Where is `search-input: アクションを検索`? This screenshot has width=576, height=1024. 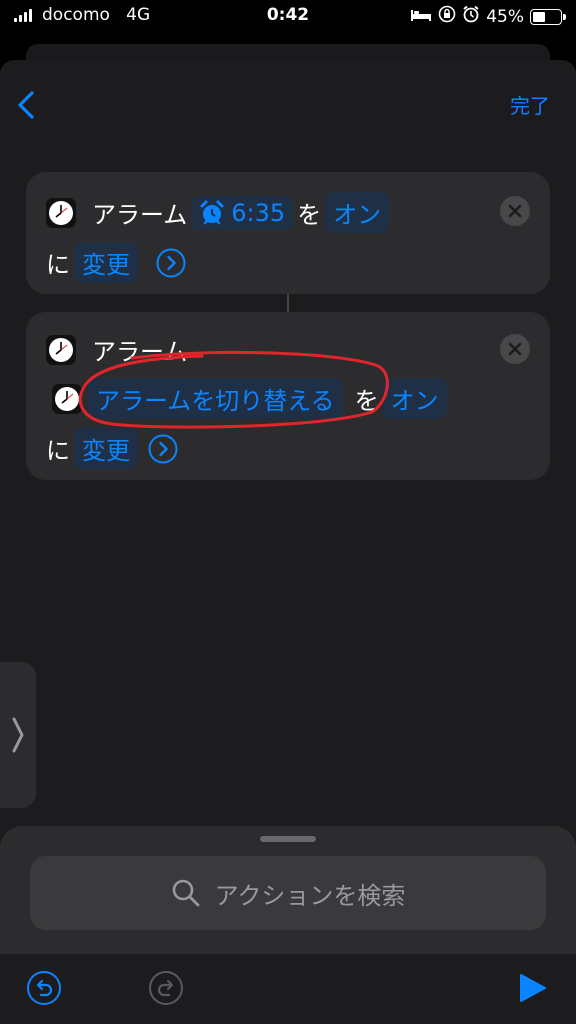 search-input: アクションを検索 is located at coordinates (288, 893).